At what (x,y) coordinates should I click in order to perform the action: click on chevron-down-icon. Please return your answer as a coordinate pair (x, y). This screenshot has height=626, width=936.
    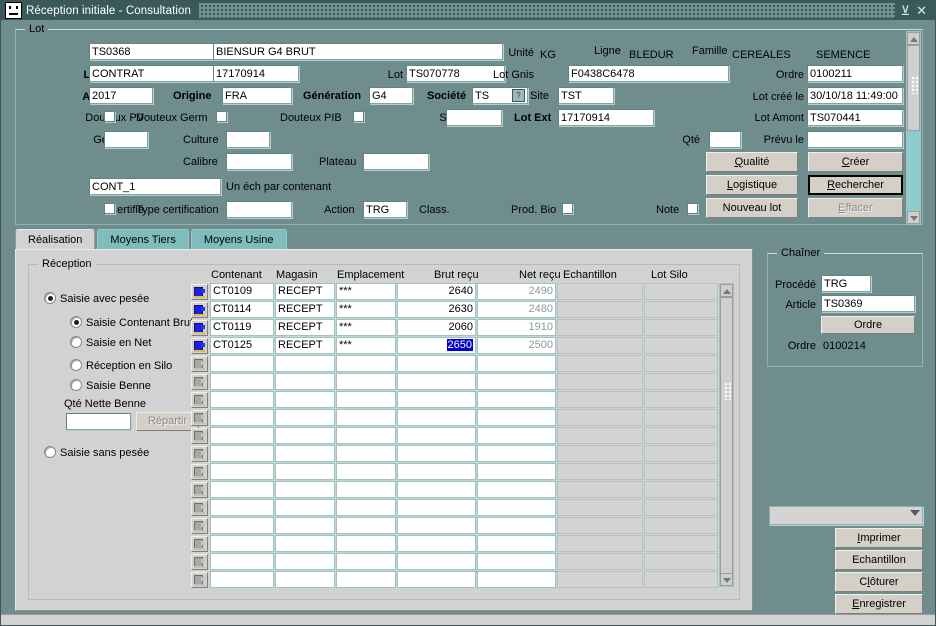
    Looking at the image, I should click on (915, 513).